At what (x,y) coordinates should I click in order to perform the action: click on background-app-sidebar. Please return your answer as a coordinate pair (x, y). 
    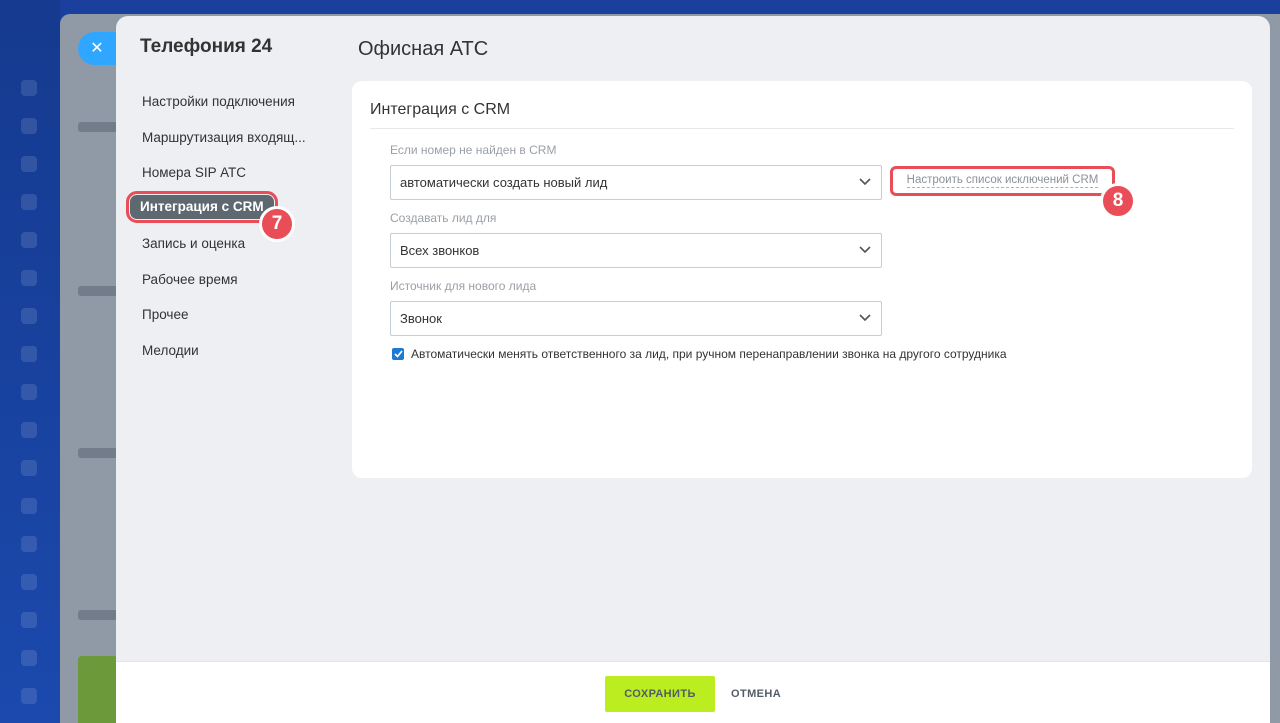
    Looking at the image, I should click on (30, 361).